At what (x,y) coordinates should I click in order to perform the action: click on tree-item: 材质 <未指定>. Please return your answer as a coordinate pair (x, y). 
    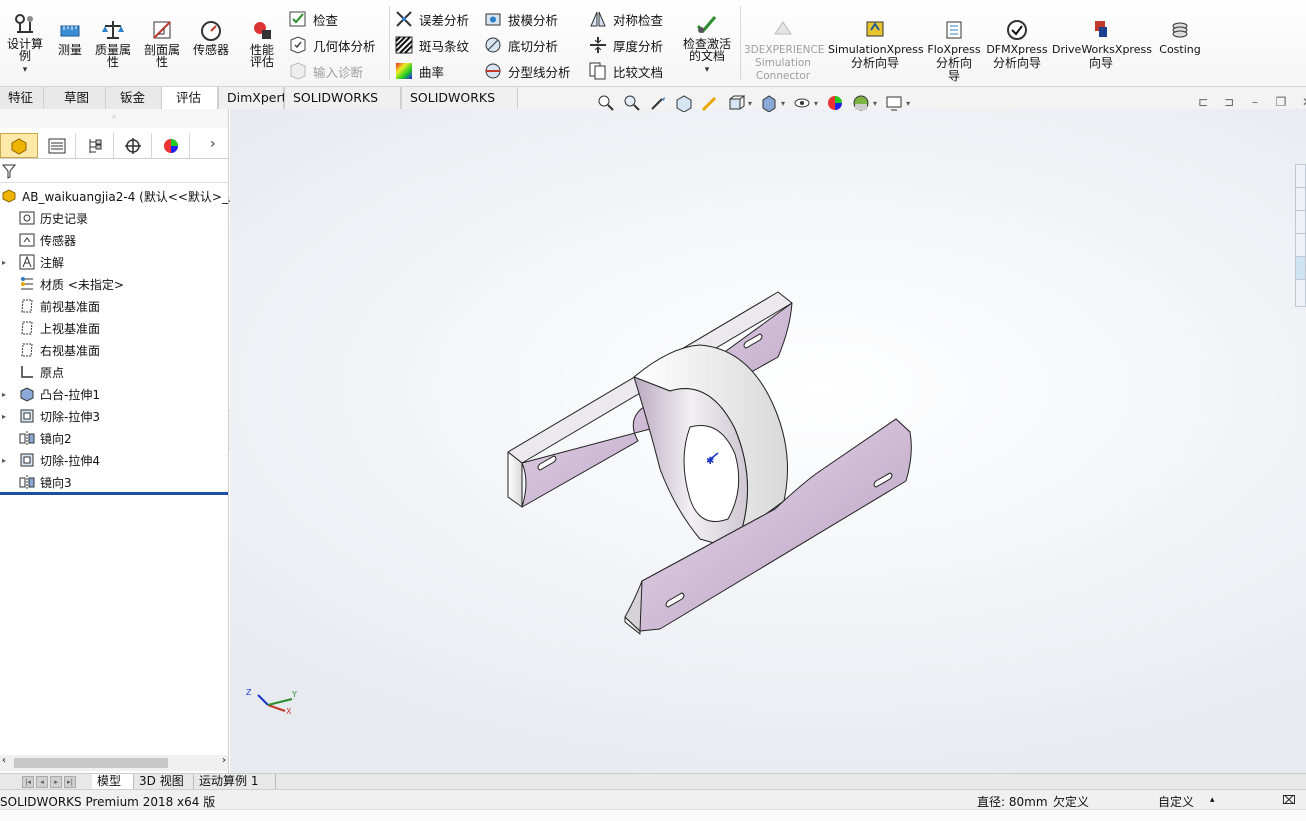
    Looking at the image, I should click on (62, 284).